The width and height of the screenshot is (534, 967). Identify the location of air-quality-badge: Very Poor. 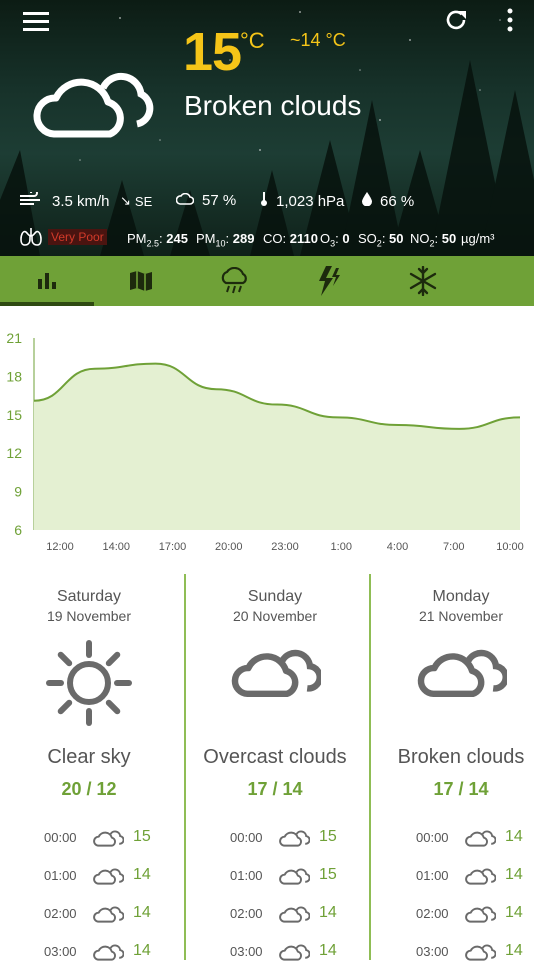
(77, 237).